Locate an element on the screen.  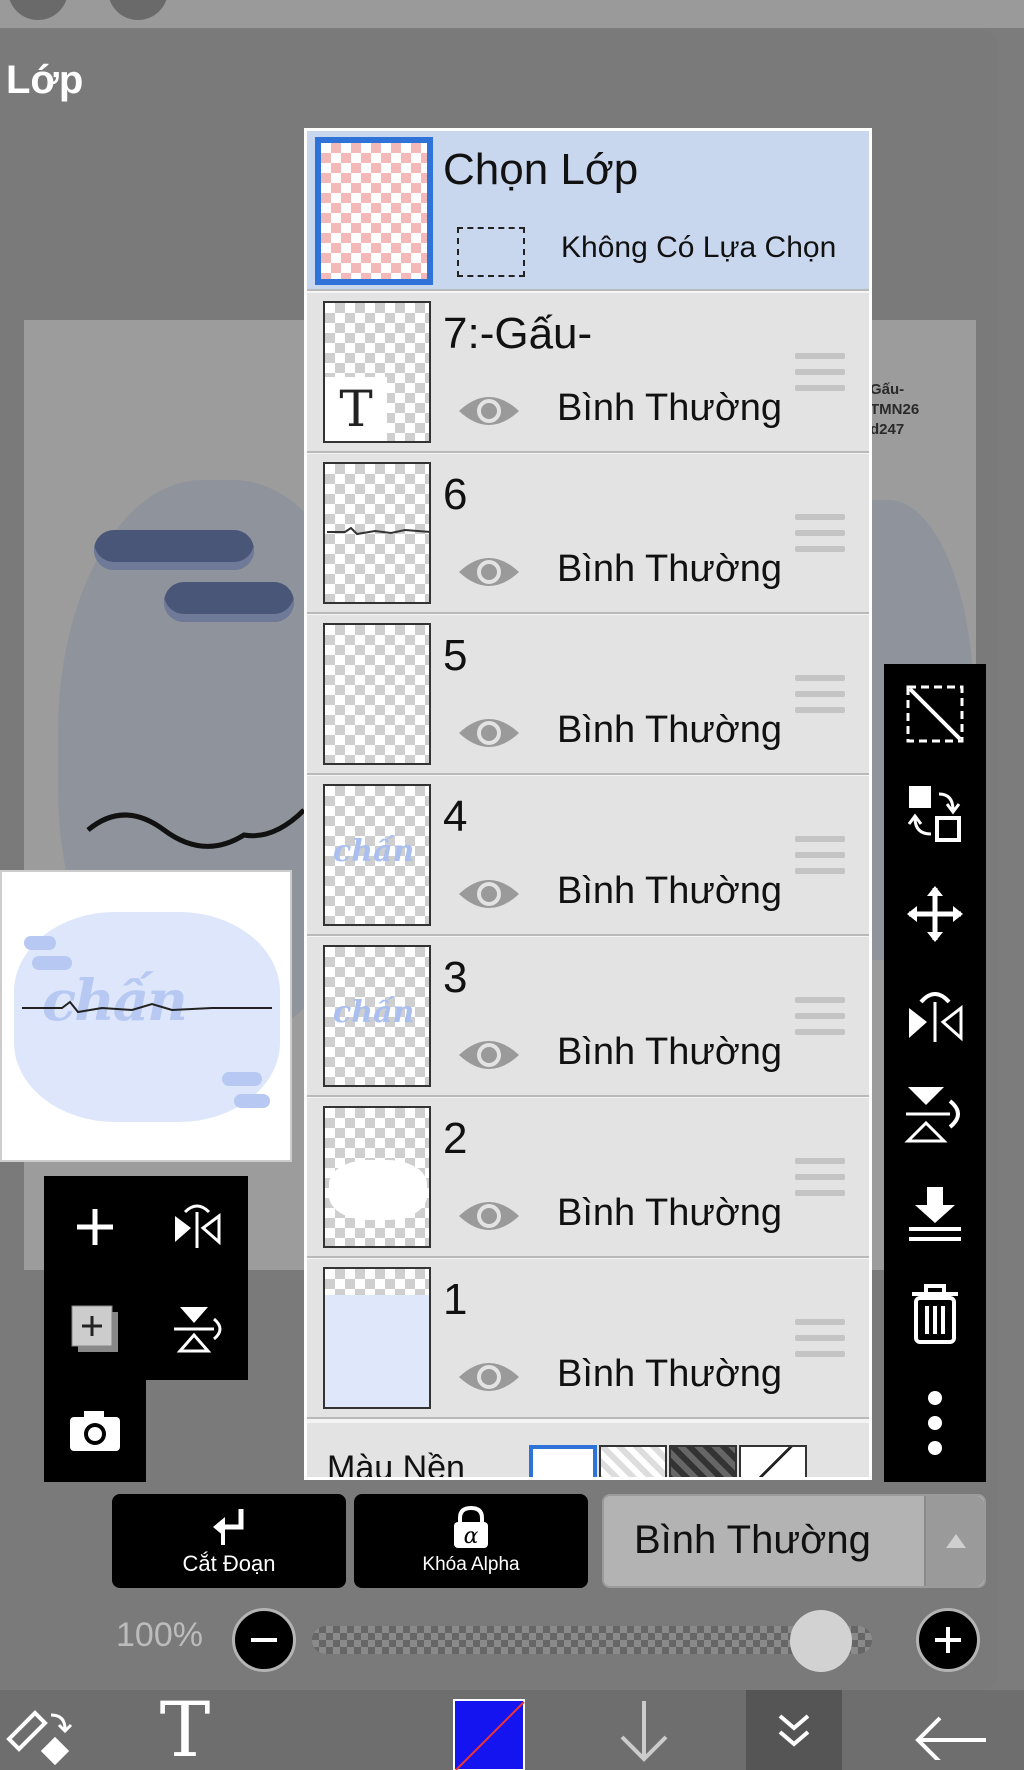
flip-layer-horizontal-button is located at coordinates (935, 1014).